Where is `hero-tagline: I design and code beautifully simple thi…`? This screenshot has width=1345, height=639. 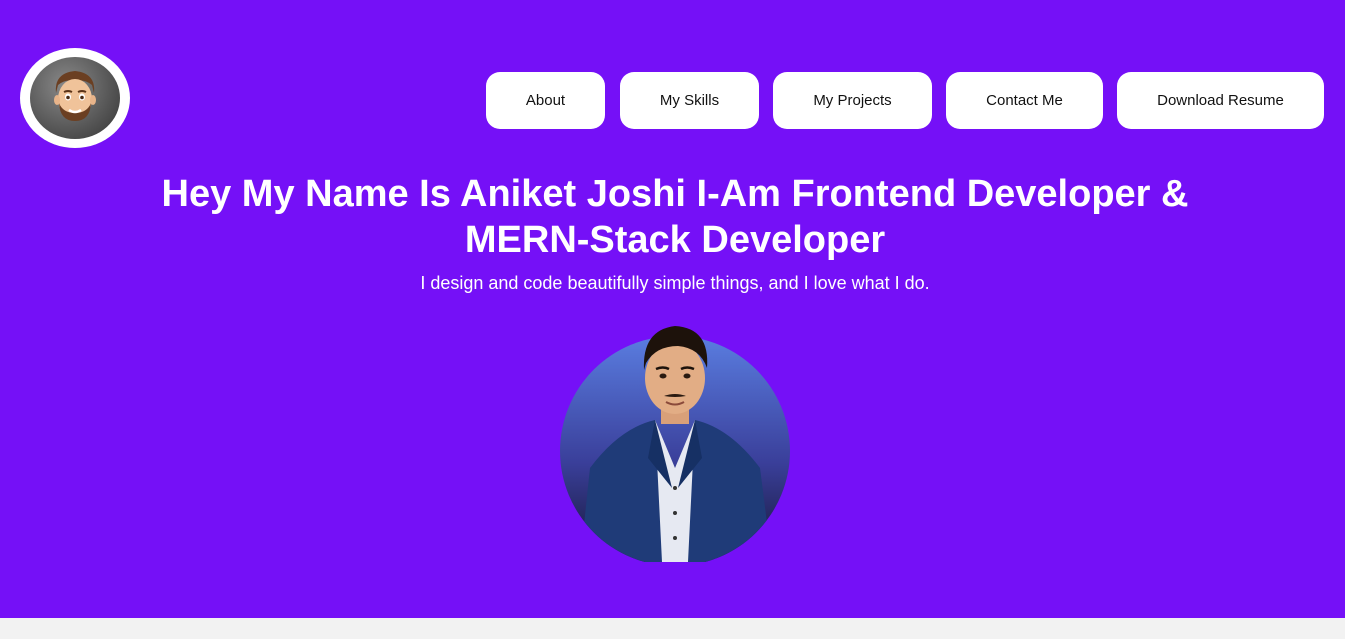
hero-tagline: I design and code beautifully simple thi… is located at coordinates (675, 283).